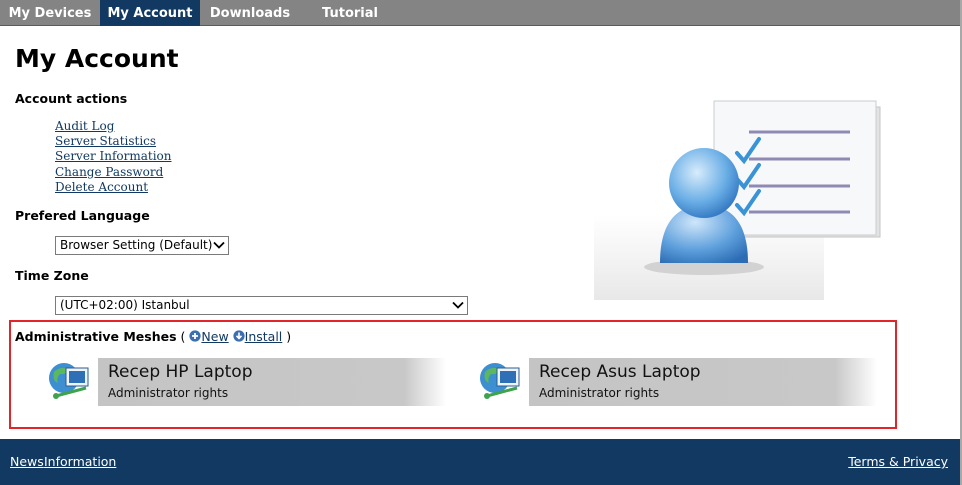 Image resolution: width=962 pixels, height=485 pixels. What do you see at coordinates (180, 372) in the screenshot?
I see `mesh-item-name: Recep HP Laptop` at bounding box center [180, 372].